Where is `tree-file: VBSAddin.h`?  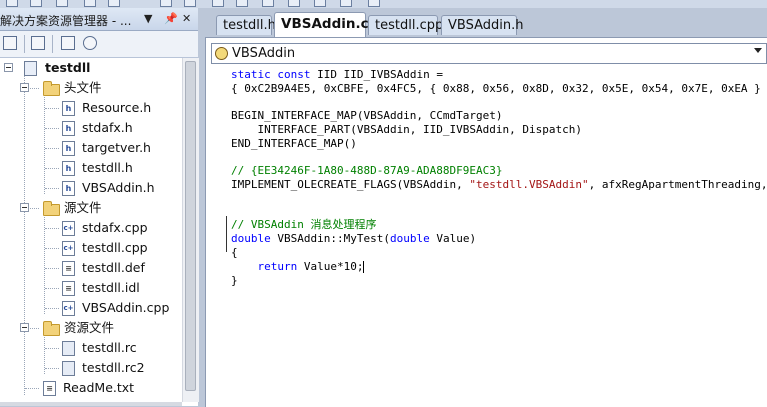
tree-file: VBSAddin.h is located at coordinates (118, 188).